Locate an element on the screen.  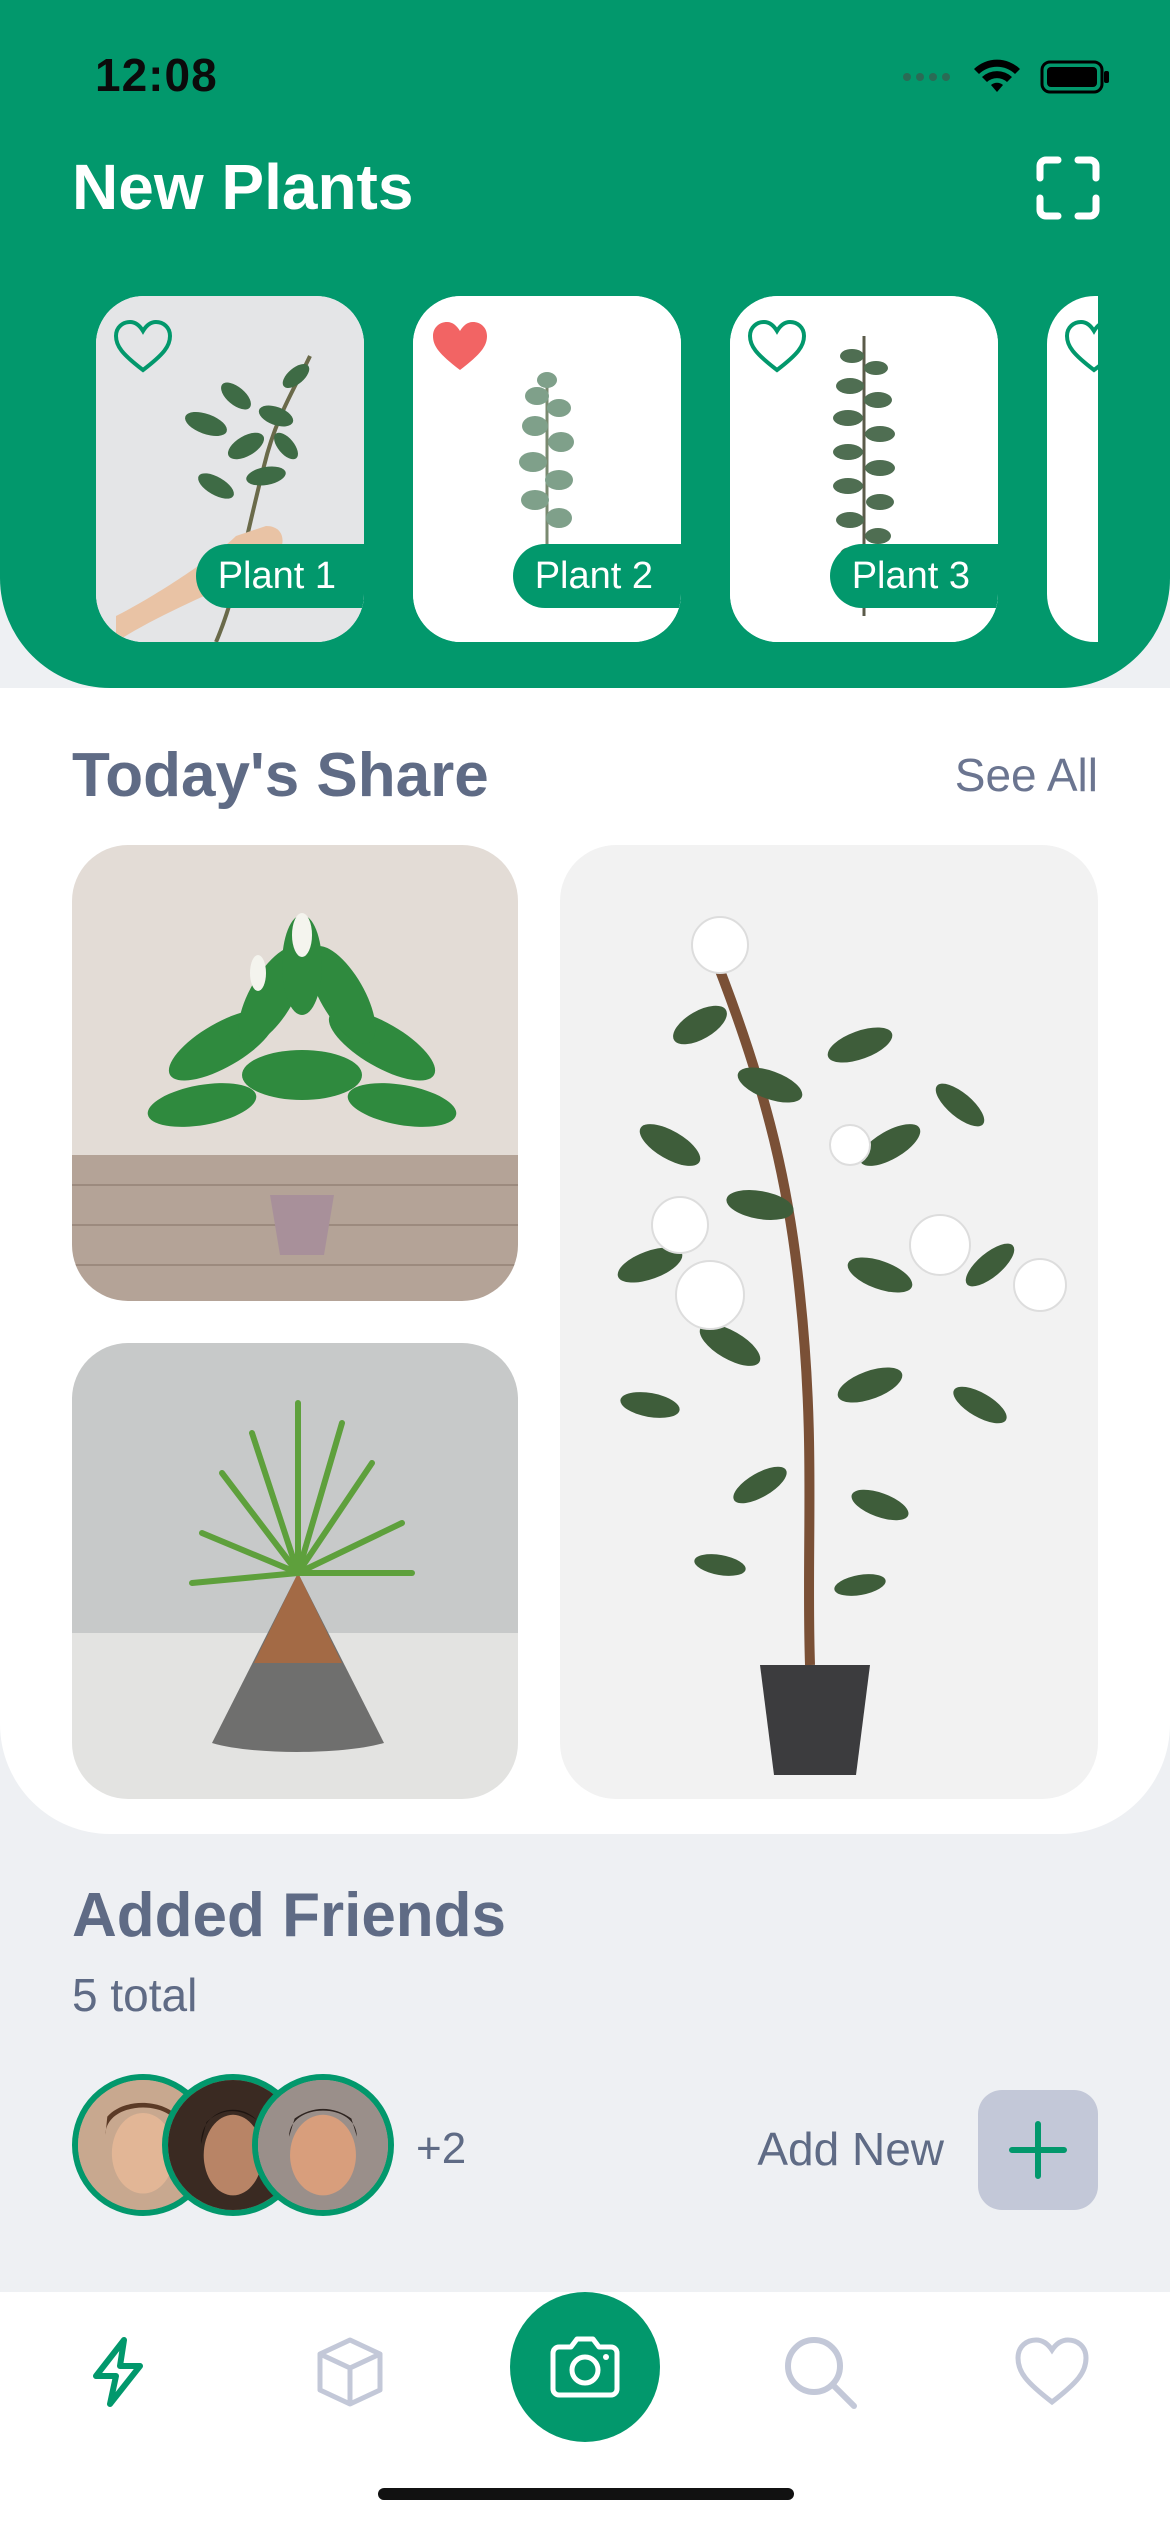
favorite-heart-filled-icon is located at coordinates (460, 346).